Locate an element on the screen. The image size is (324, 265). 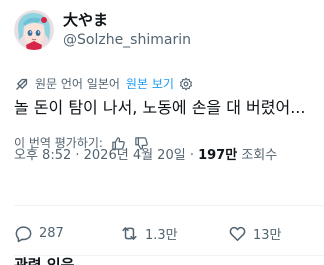
retweet-count: 1.3만 is located at coordinates (161, 235).